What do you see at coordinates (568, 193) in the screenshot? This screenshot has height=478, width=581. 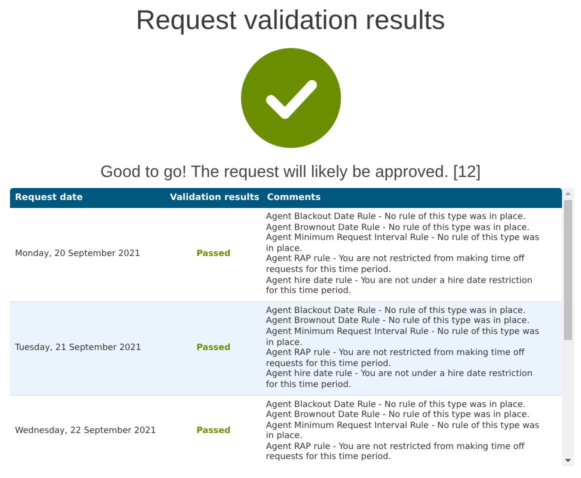 I see `scroll-up-icon` at bounding box center [568, 193].